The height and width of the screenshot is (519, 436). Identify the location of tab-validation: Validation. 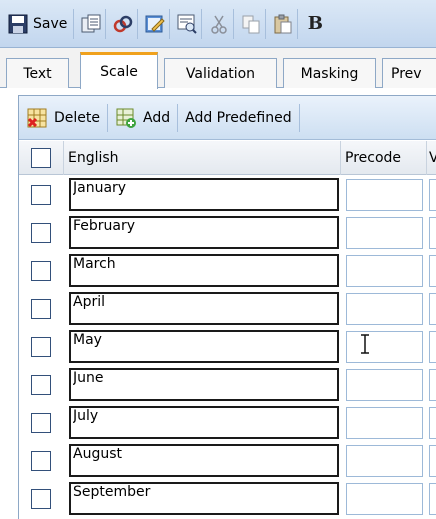
(220, 73).